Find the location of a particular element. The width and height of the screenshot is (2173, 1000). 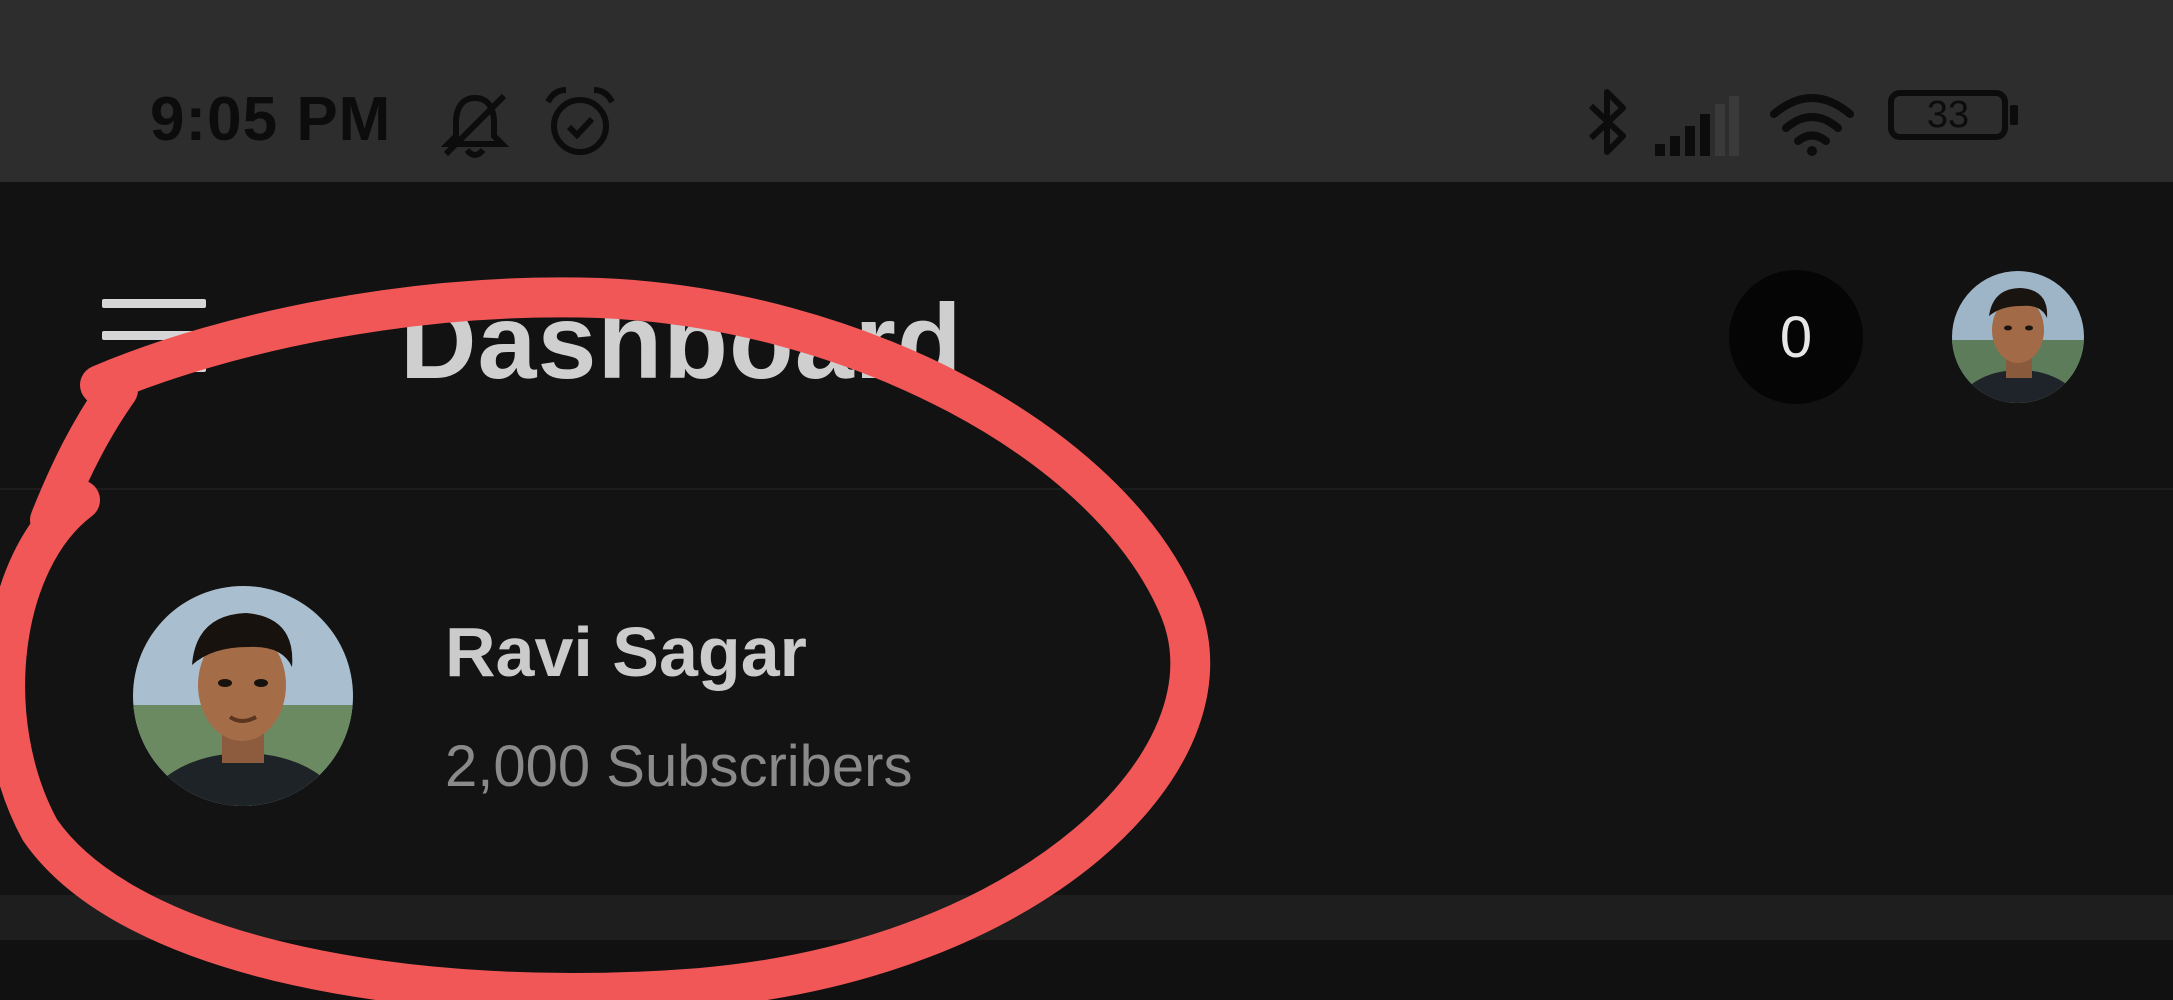

channel-subscriber-count: 2,000 Subscribers is located at coordinates (679, 766).